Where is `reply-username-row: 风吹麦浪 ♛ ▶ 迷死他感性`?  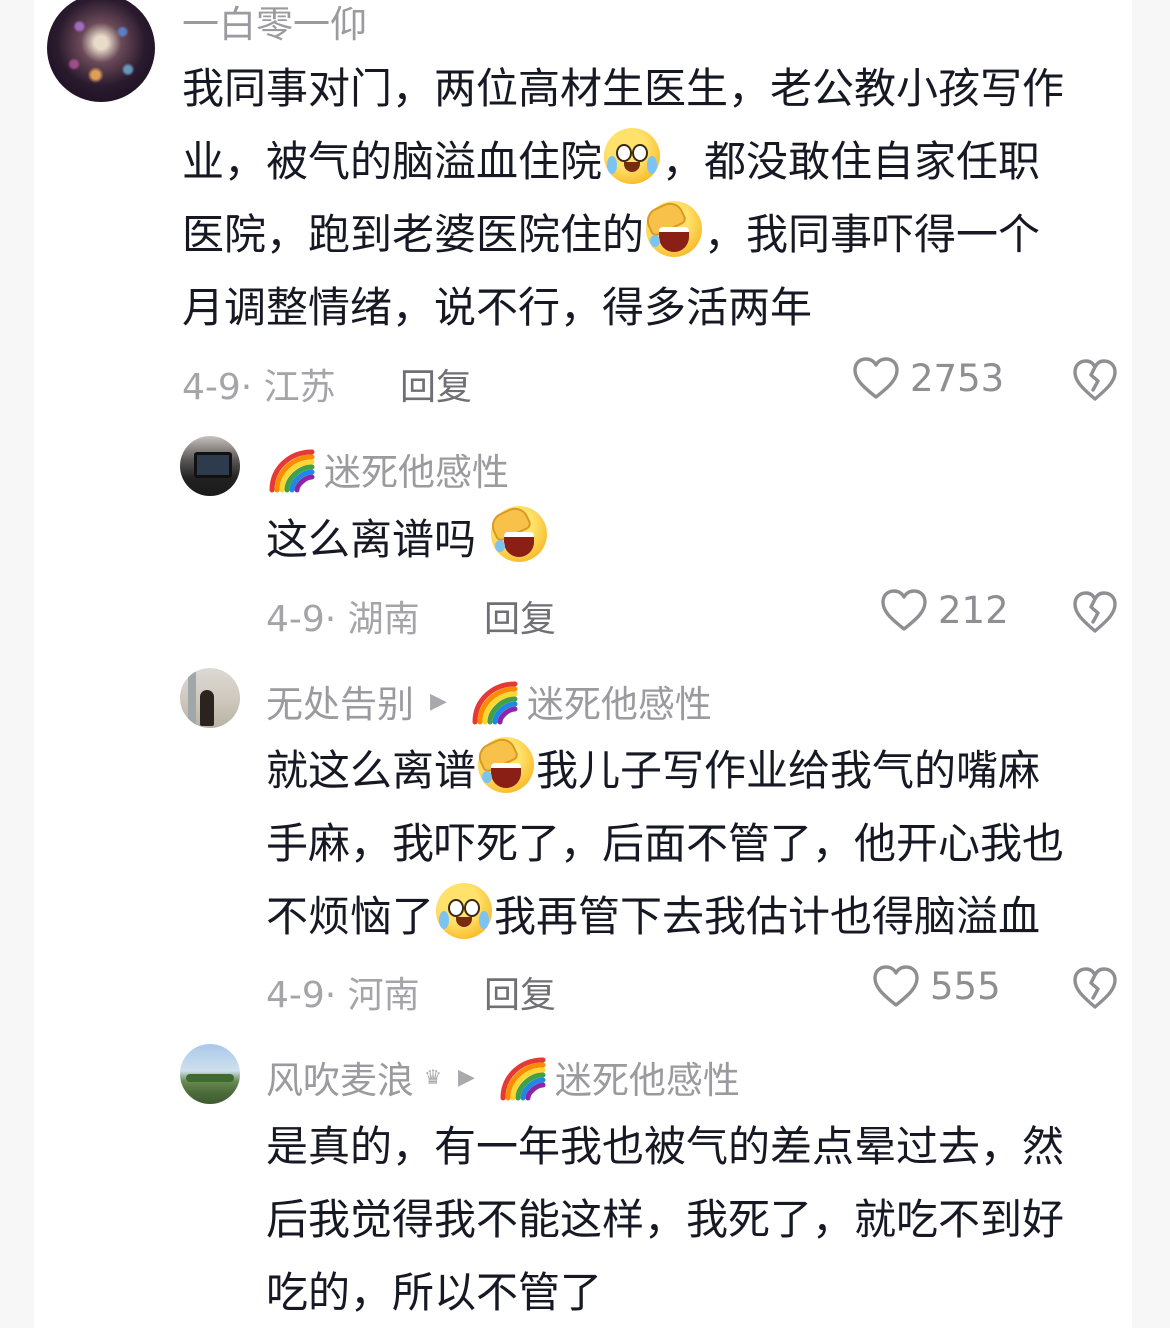
reply-username-row: 风吹麦浪 ♛ ▶ 迷死他感性 is located at coordinates (503, 1077).